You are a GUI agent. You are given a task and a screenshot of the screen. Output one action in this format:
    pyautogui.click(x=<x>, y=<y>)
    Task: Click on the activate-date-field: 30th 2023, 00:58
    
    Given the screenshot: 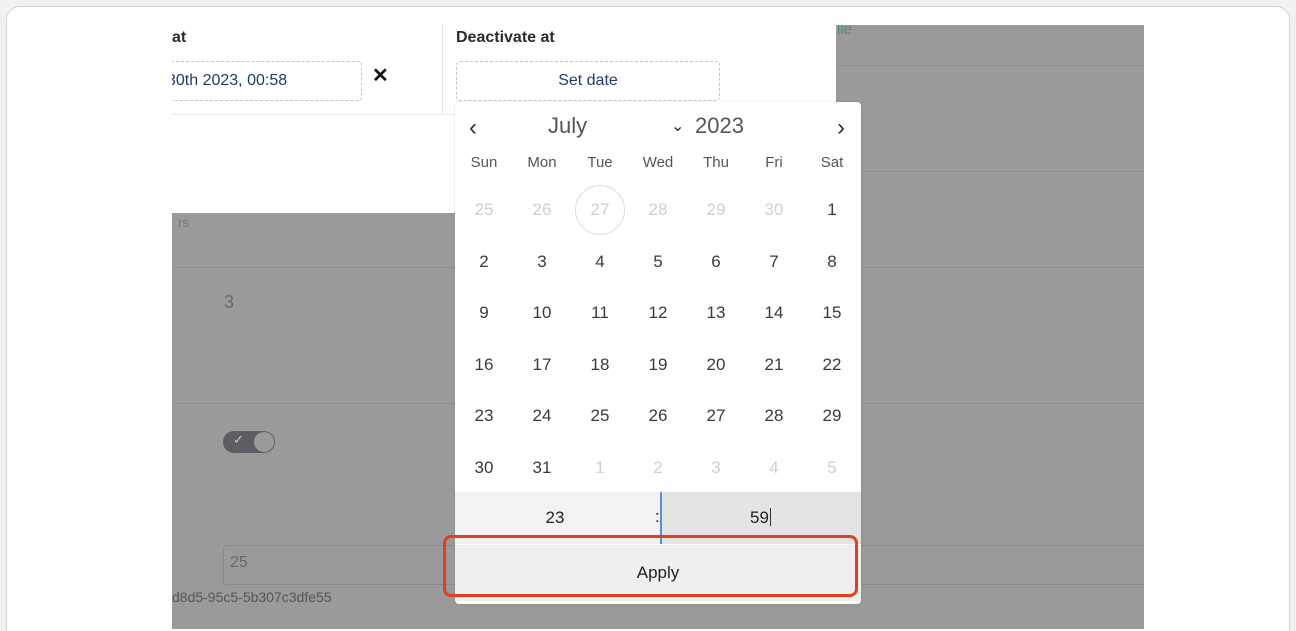 What is the action you would take?
    pyautogui.click(x=267, y=81)
    